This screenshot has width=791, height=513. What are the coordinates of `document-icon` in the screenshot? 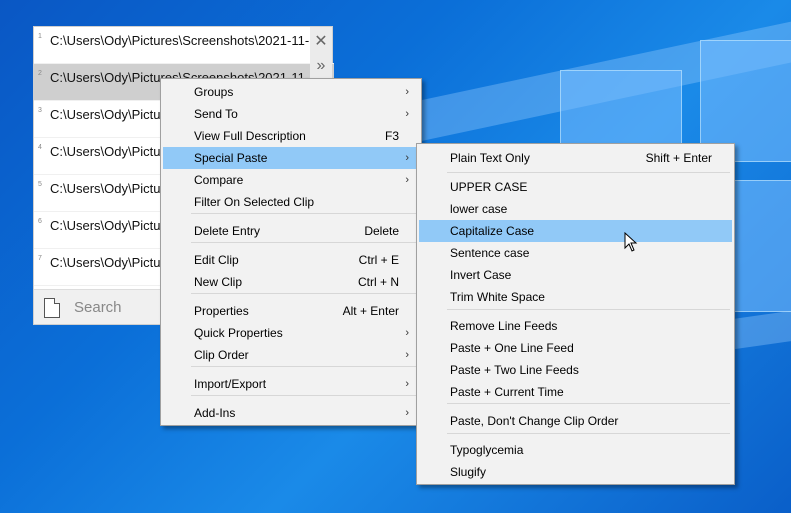 It's located at (52, 308).